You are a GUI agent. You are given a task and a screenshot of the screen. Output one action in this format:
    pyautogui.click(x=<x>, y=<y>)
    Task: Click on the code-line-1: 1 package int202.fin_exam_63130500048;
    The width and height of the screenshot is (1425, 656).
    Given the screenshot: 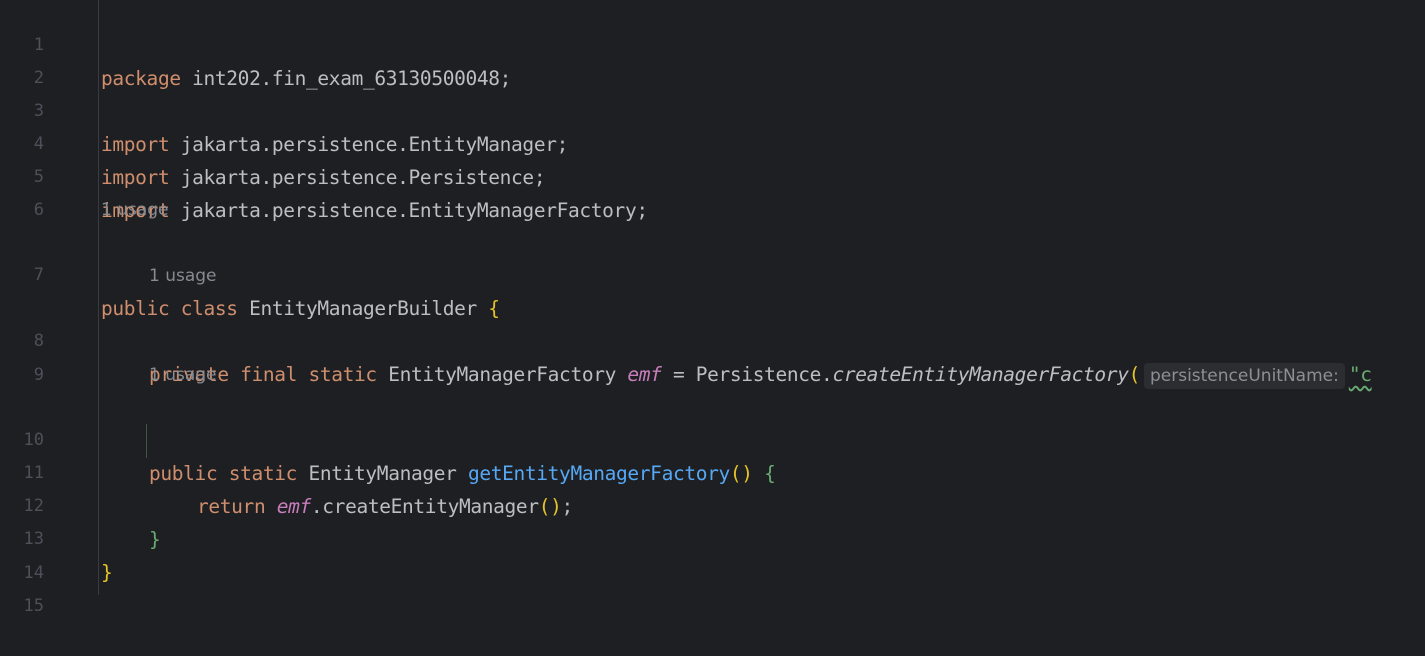 What is the action you would take?
    pyautogui.click(x=712, y=45)
    